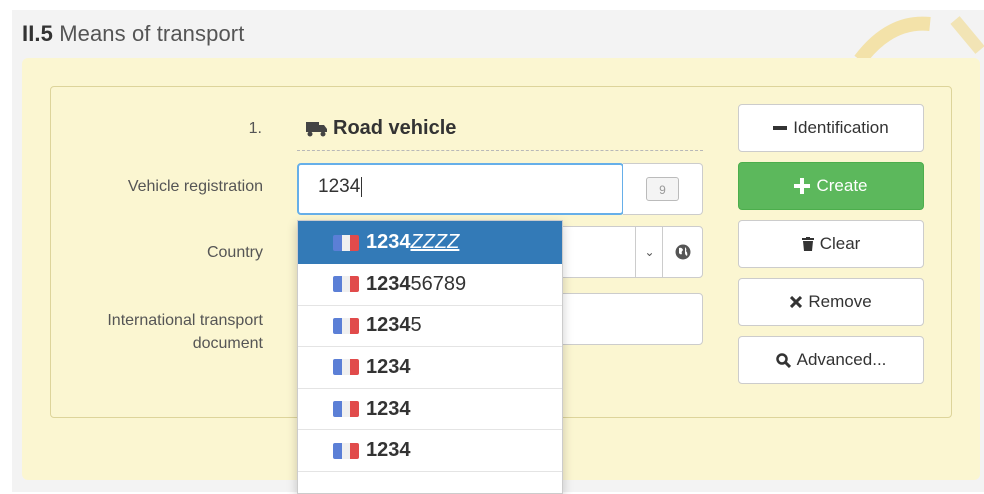 The width and height of the screenshot is (984, 494). I want to click on section-title: II.5 Means of transport, so click(133, 34).